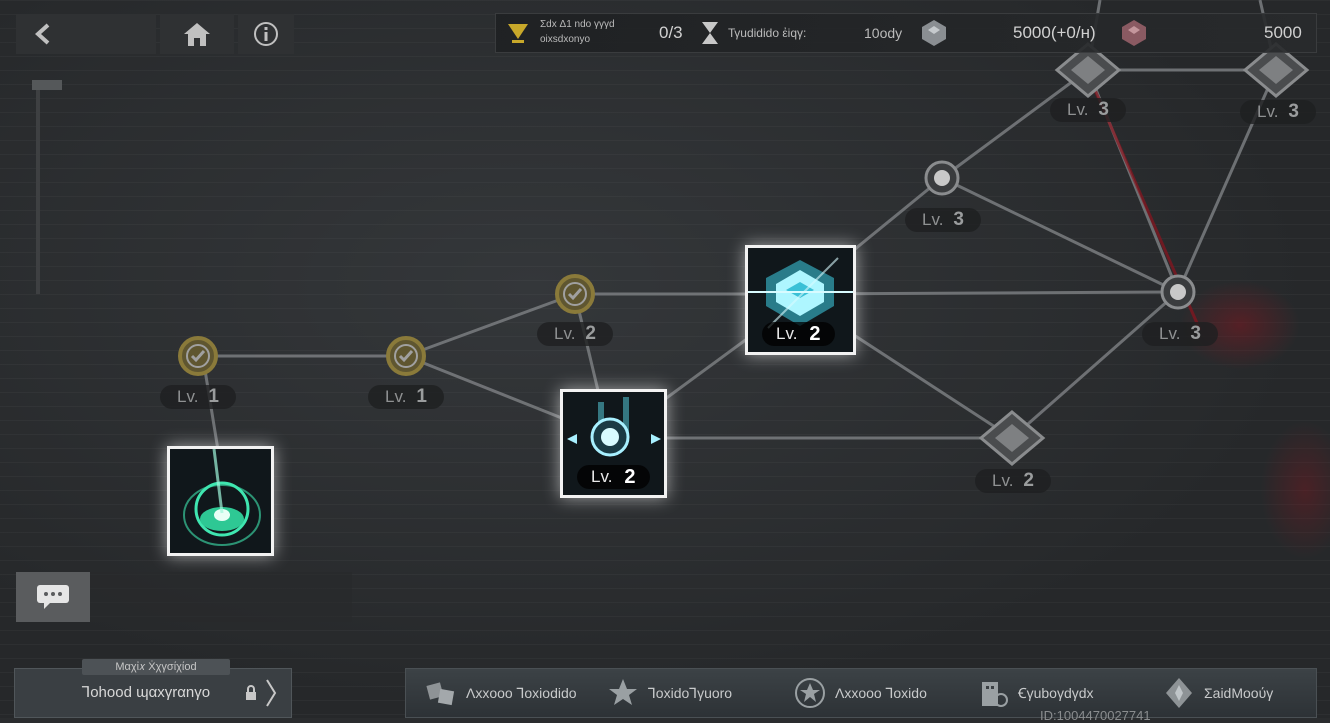 The image size is (1330, 723). Describe the element at coordinates (1056, 692) in the screenshot. I see `tab-label: Ꞓγuboγdγdx` at that location.